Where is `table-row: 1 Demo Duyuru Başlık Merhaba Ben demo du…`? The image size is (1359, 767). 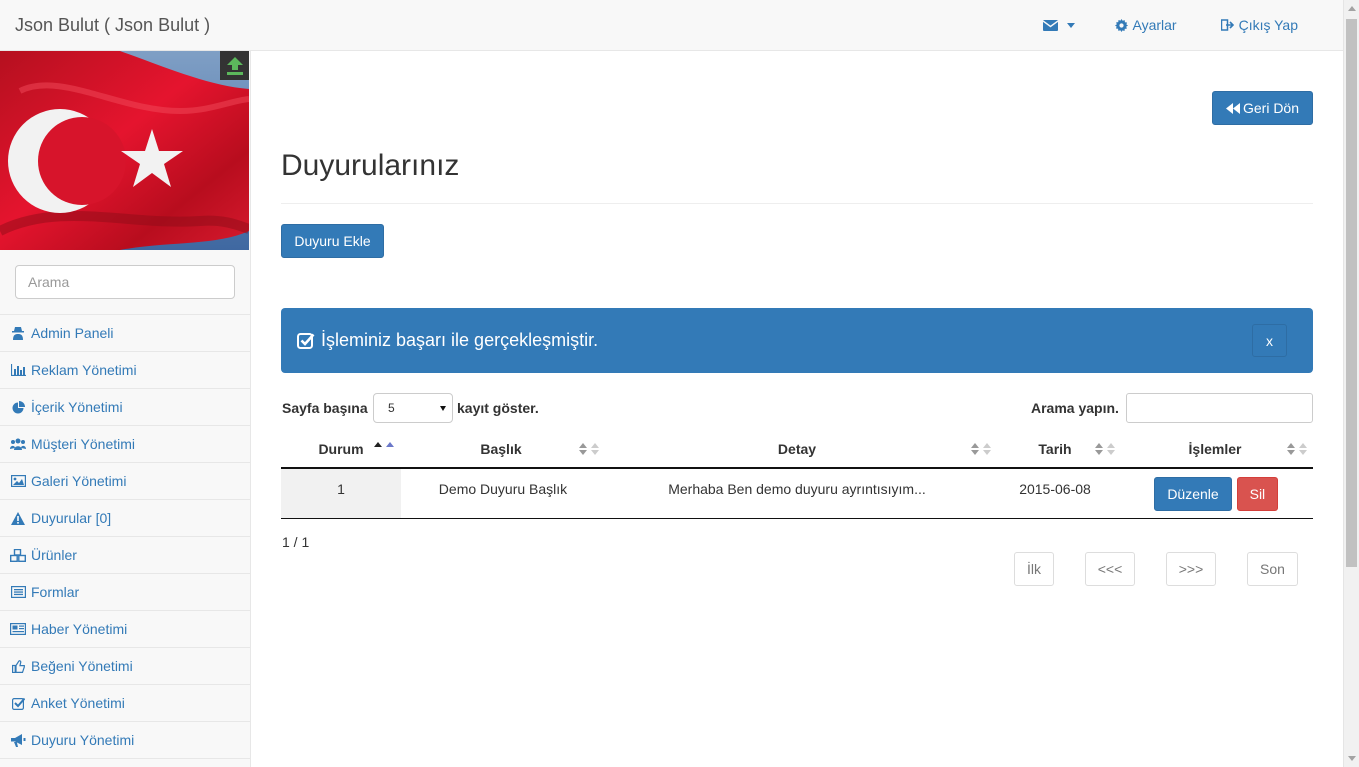
table-row: 1 Demo Duyuru Başlık Merhaba Ben demo du… is located at coordinates (797, 493).